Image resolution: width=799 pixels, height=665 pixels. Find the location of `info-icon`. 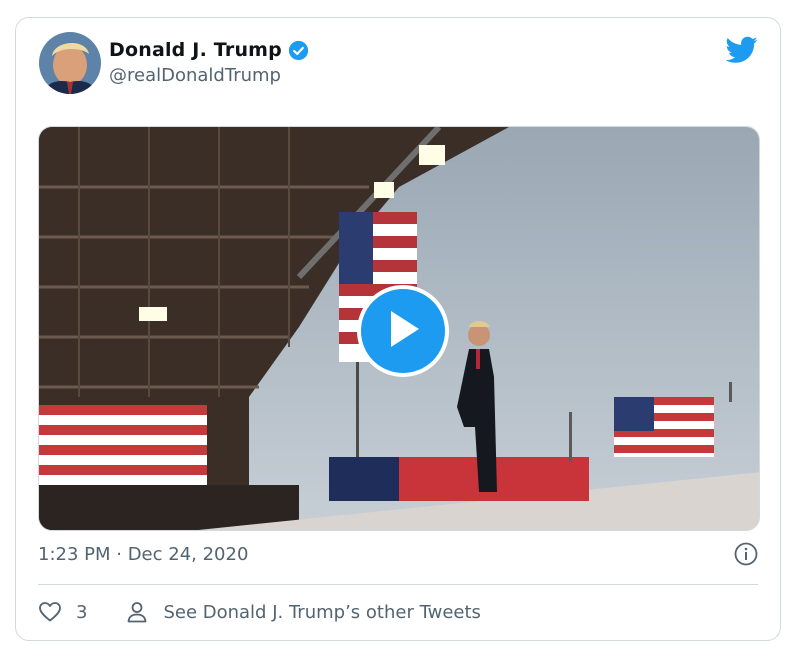

info-icon is located at coordinates (746, 554).